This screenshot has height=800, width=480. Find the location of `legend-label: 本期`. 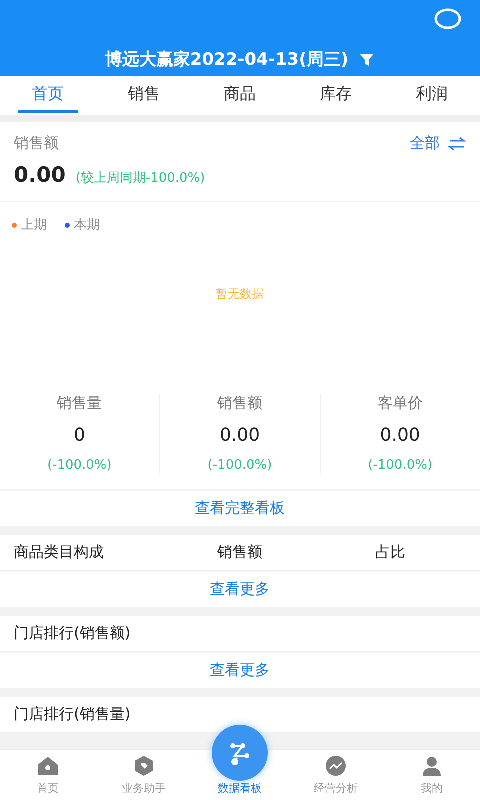

legend-label: 本期 is located at coordinates (87, 225).